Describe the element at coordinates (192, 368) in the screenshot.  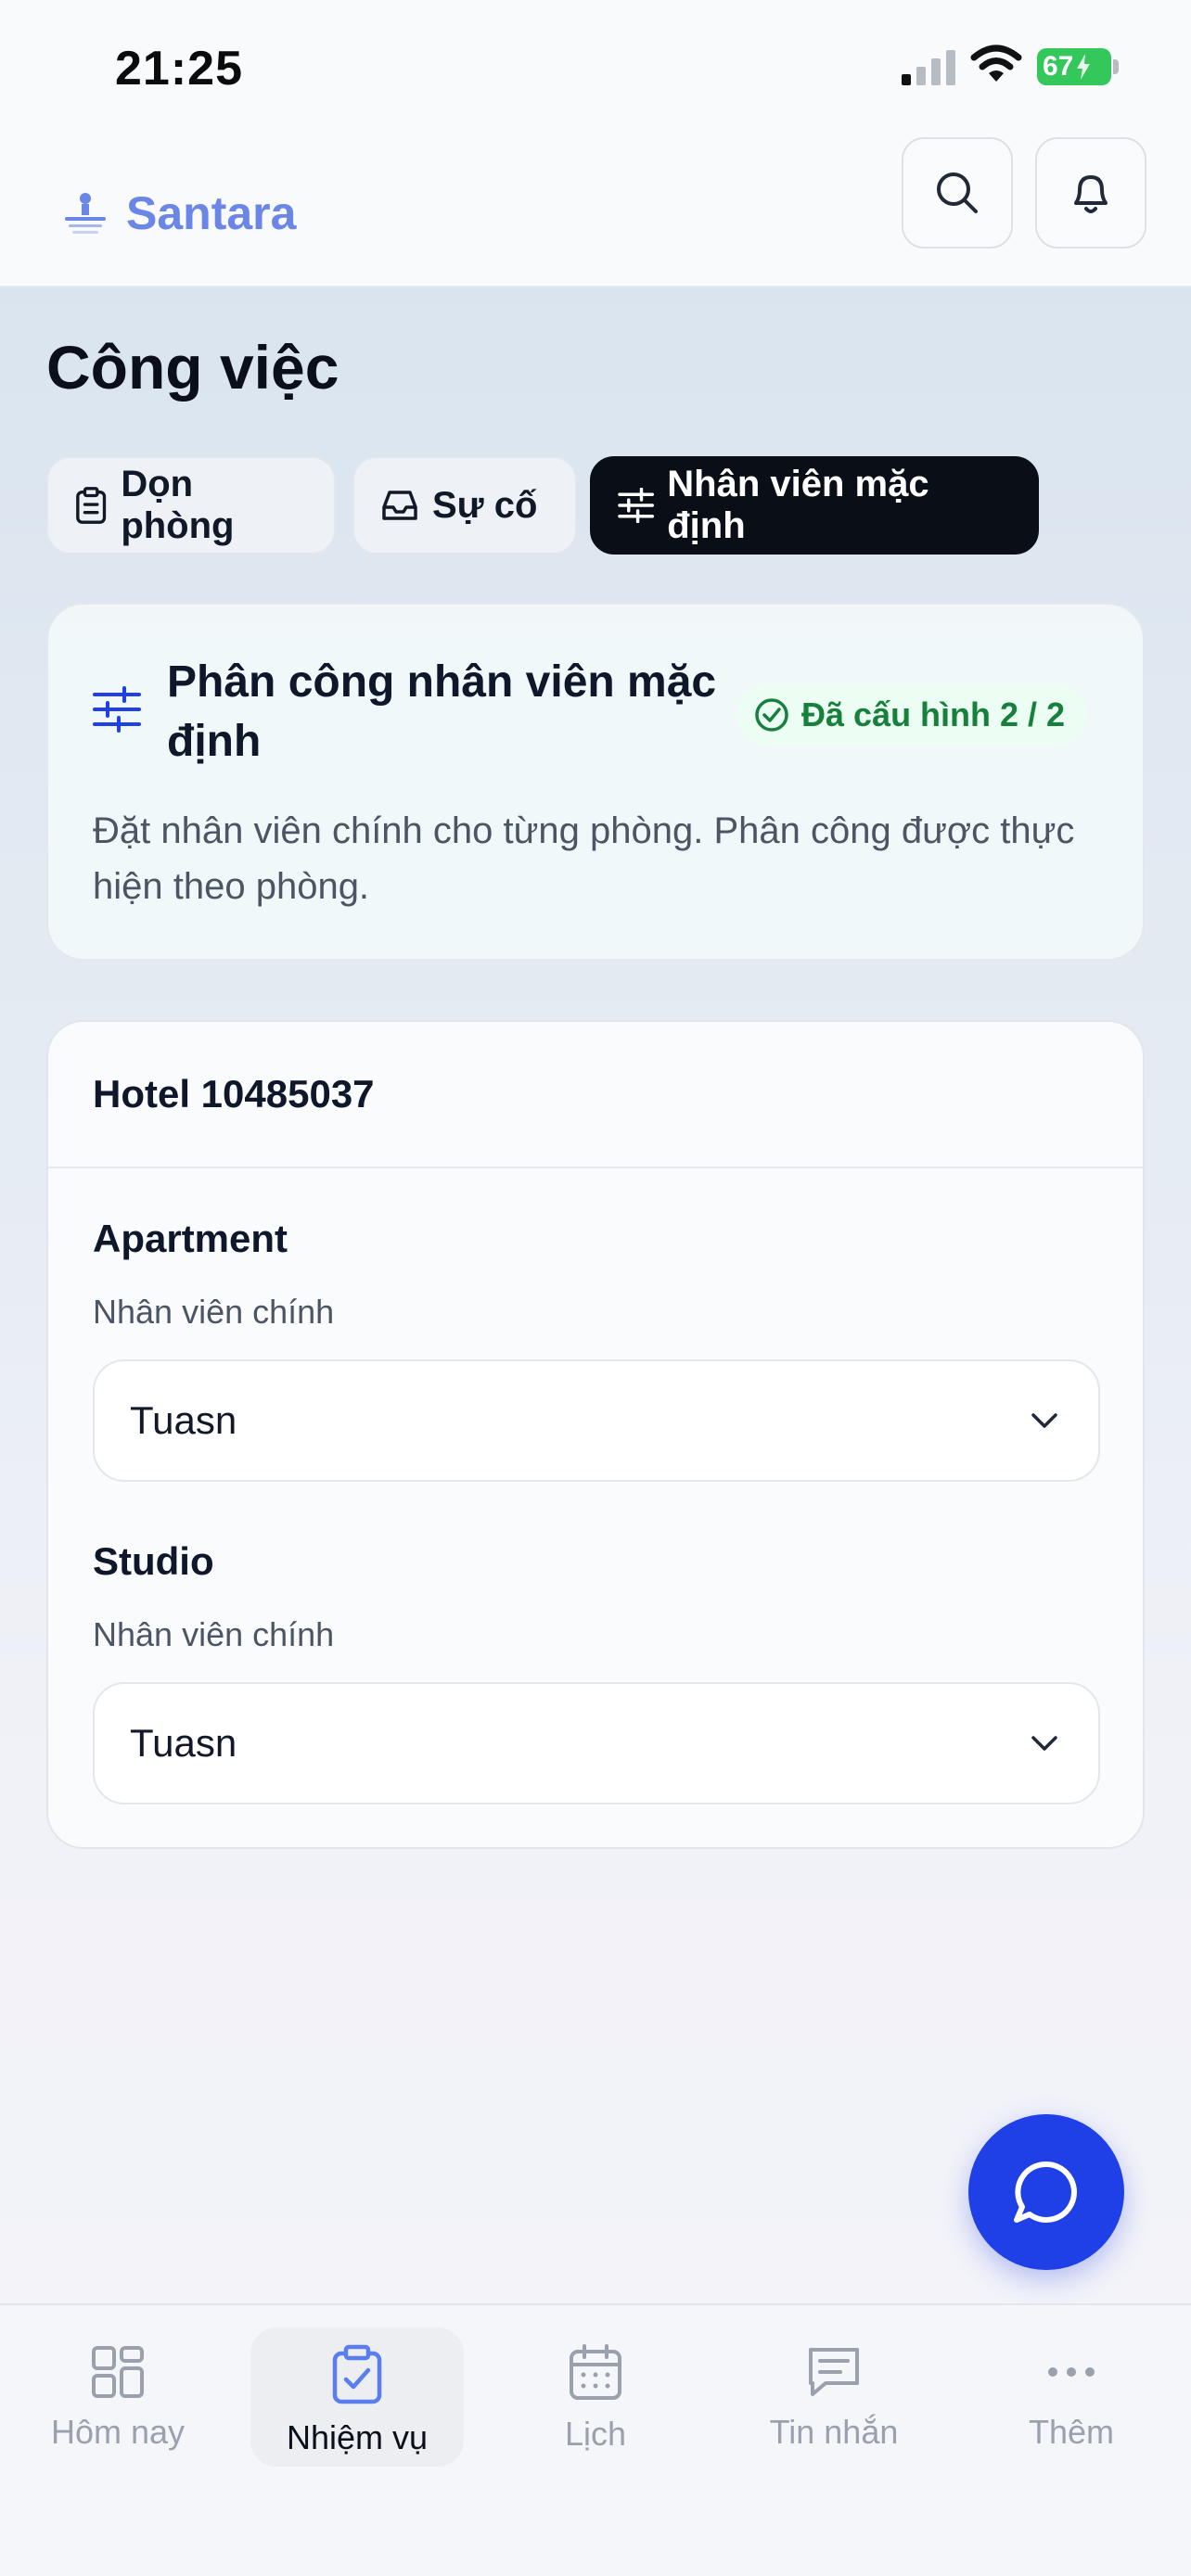
I see `page-title: Công việc` at that location.